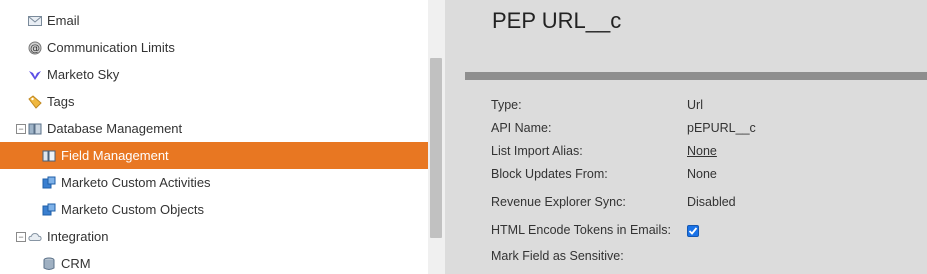 The height and width of the screenshot is (274, 927). I want to click on crm-database-icon, so click(49, 264).